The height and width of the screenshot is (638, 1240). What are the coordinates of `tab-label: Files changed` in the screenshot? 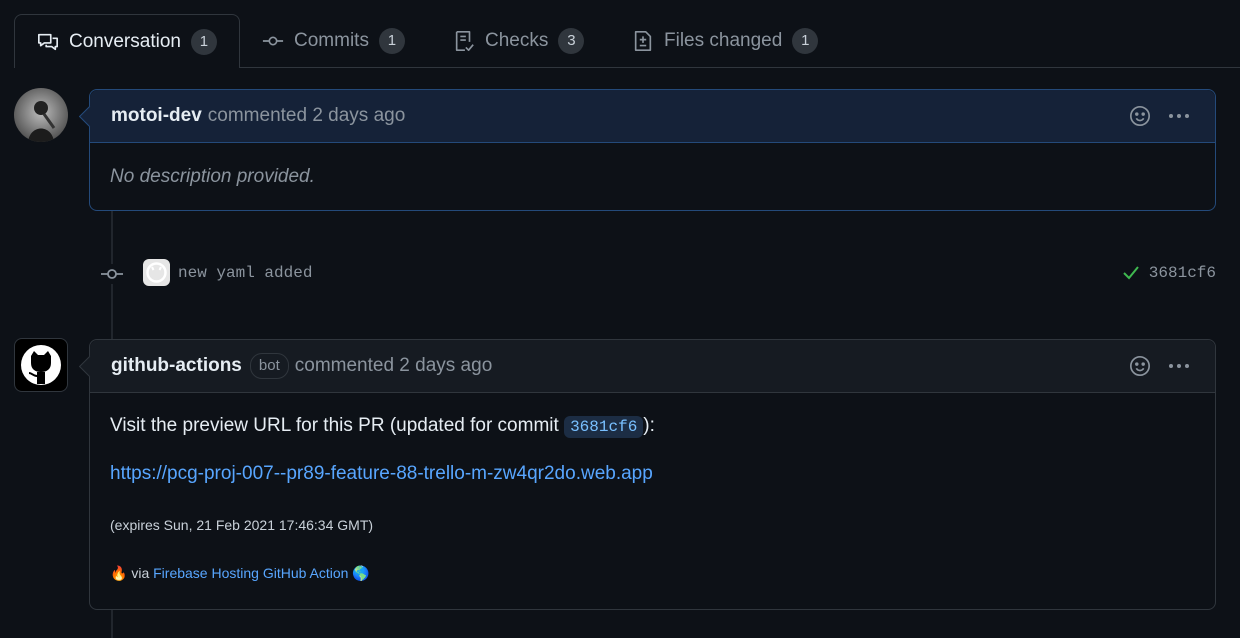 It's located at (723, 40).